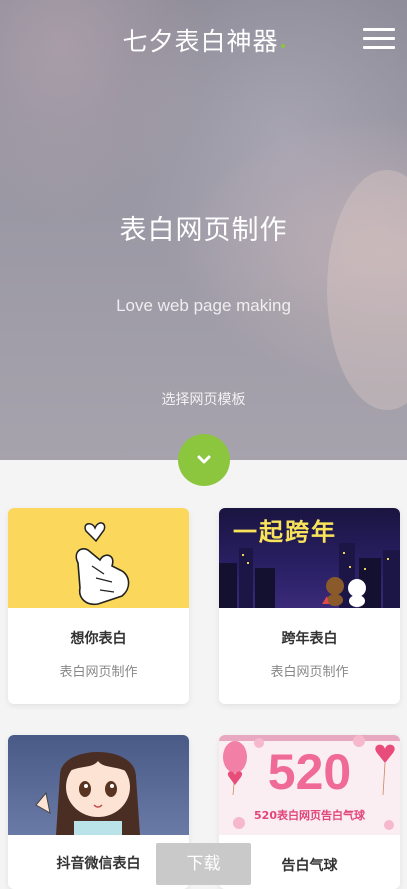 The width and height of the screenshot is (407, 889). I want to click on template-thumbnail-4: 520 520表白网页告白气球, so click(309, 785).